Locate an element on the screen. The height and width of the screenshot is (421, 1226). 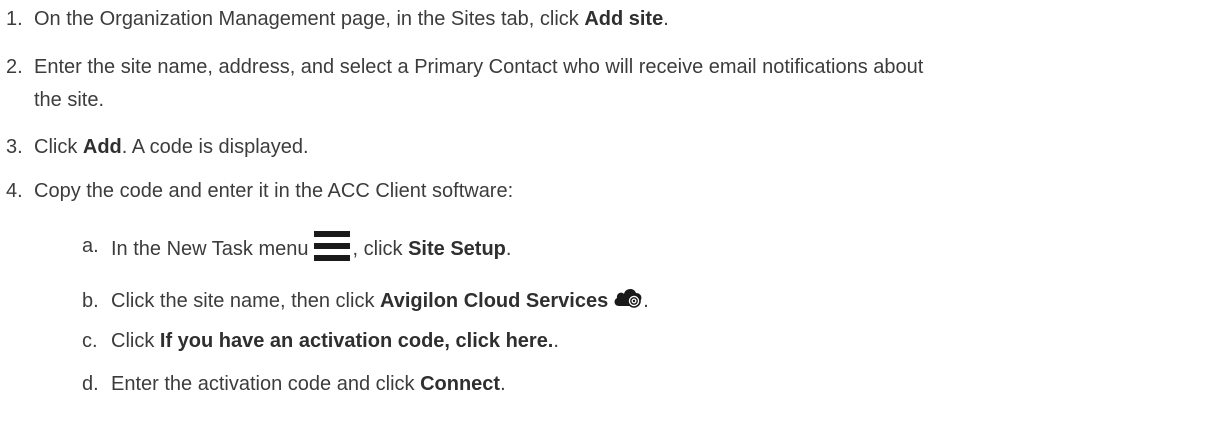
step-number: 4. is located at coordinates (14, 191).